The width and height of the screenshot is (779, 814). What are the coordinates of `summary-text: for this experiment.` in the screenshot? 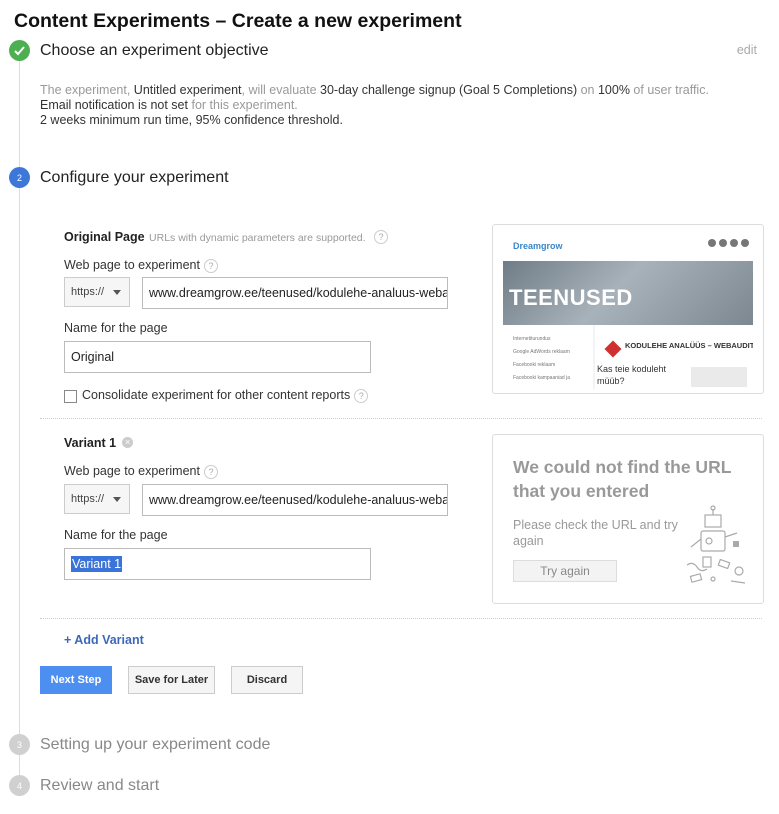 It's located at (243, 105).